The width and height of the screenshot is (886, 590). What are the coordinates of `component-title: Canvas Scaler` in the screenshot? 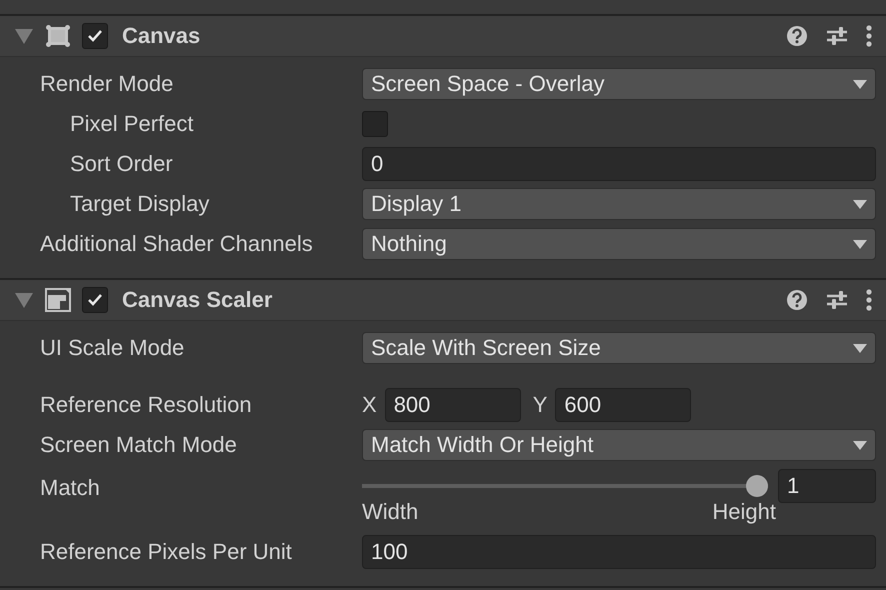 It's located at (198, 300).